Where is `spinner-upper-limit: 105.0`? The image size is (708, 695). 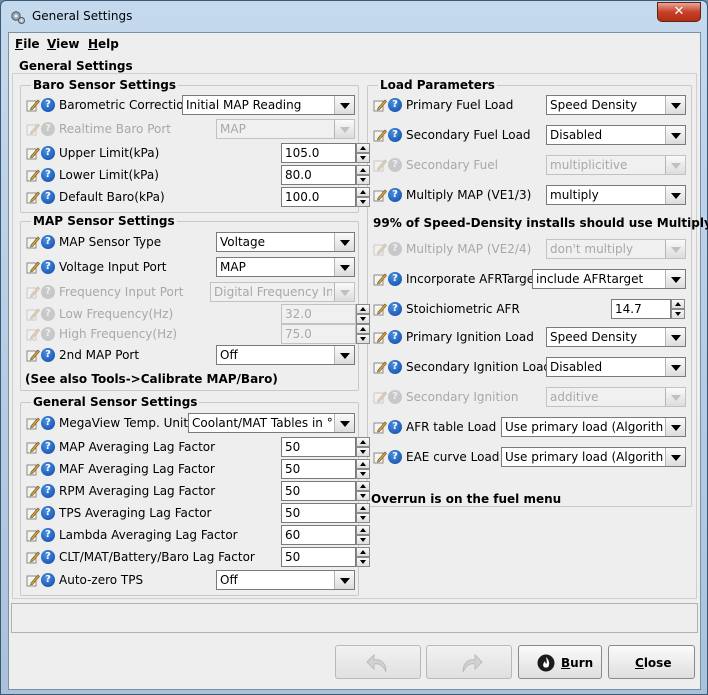
spinner-upper-limit: 105.0 is located at coordinates (325, 153).